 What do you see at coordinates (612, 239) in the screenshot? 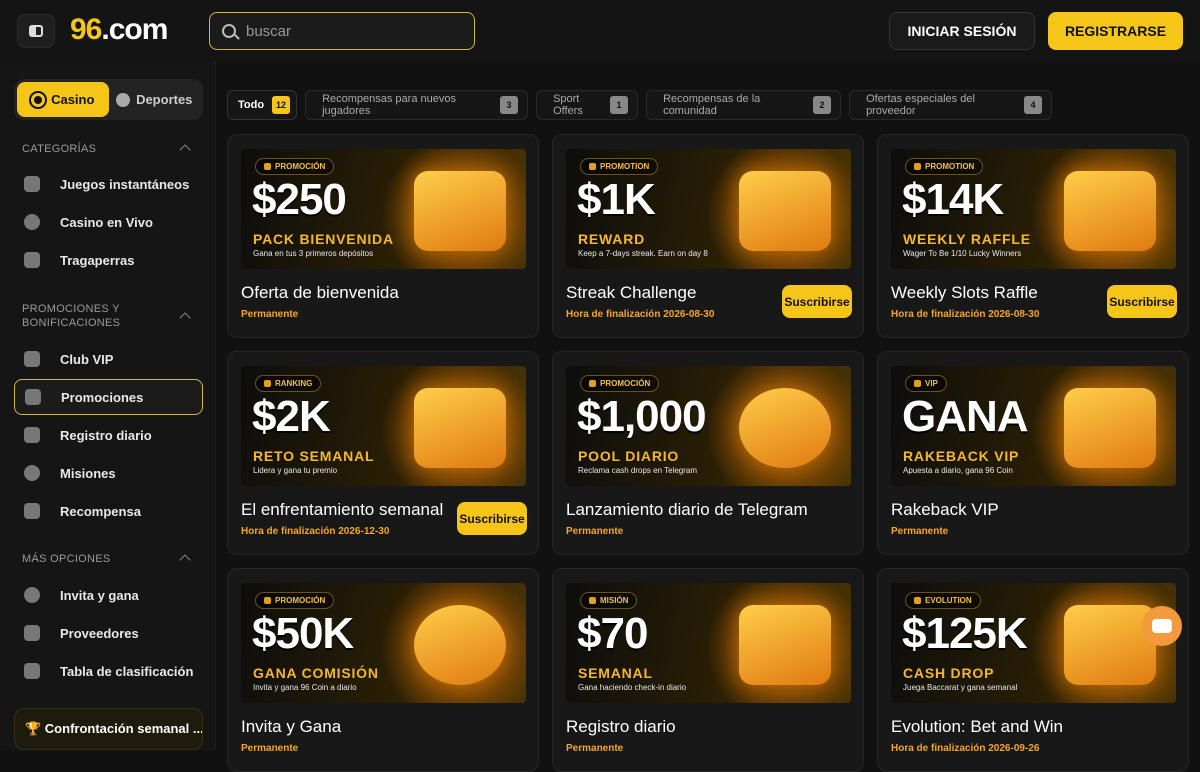
I see `banner-subtitle: REWARD` at bounding box center [612, 239].